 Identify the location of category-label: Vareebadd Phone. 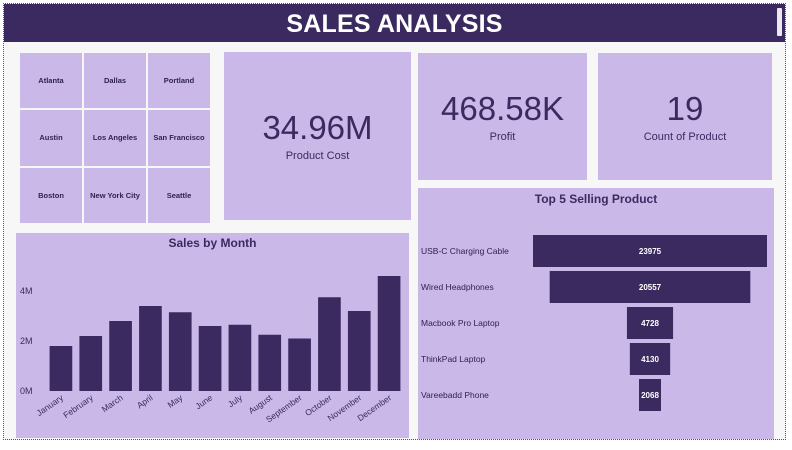
(455, 395).